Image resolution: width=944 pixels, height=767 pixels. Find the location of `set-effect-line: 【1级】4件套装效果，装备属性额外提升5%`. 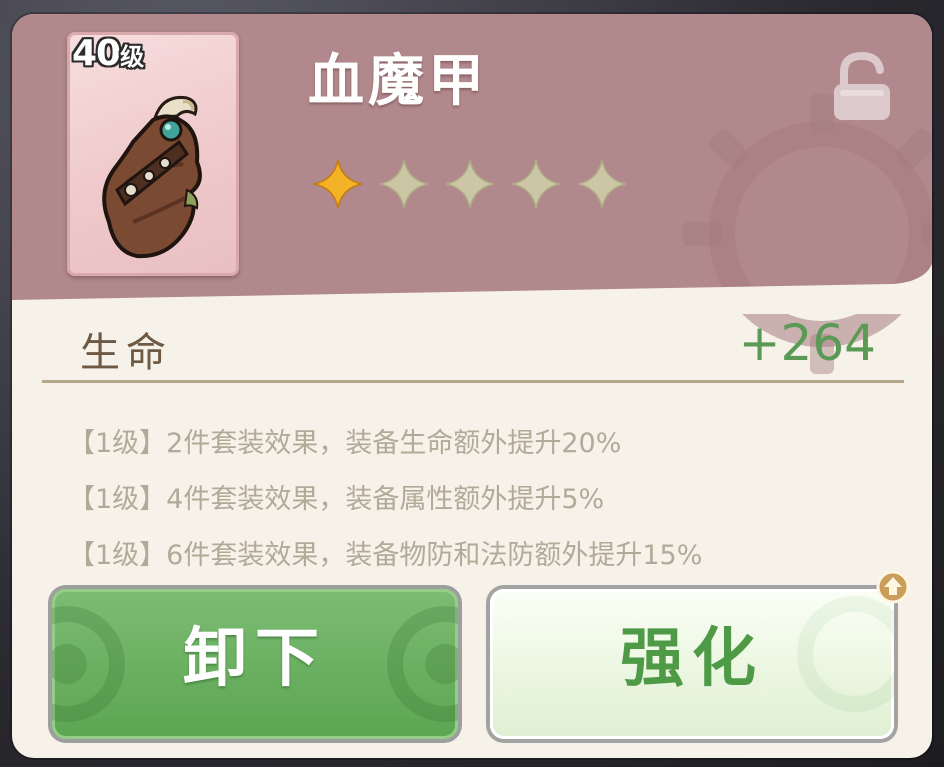

set-effect-line: 【1级】4件套装效果，装备属性额外提升5% is located at coordinates (336, 499).